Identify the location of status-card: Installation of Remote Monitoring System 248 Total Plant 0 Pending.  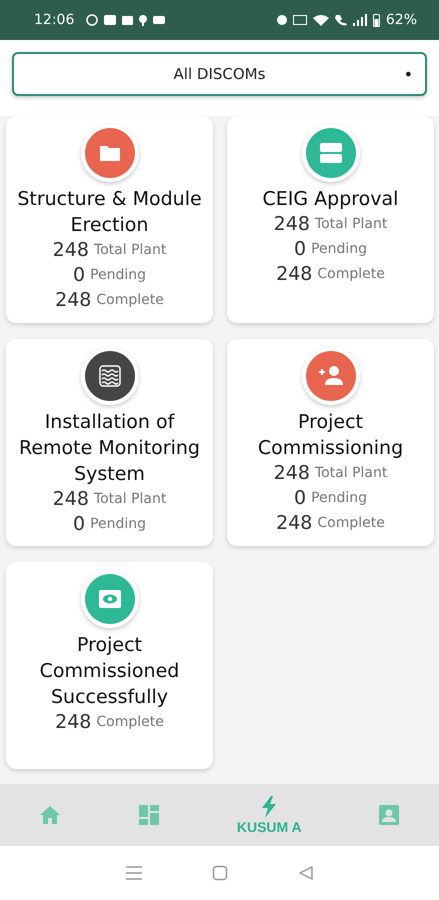
(109, 442).